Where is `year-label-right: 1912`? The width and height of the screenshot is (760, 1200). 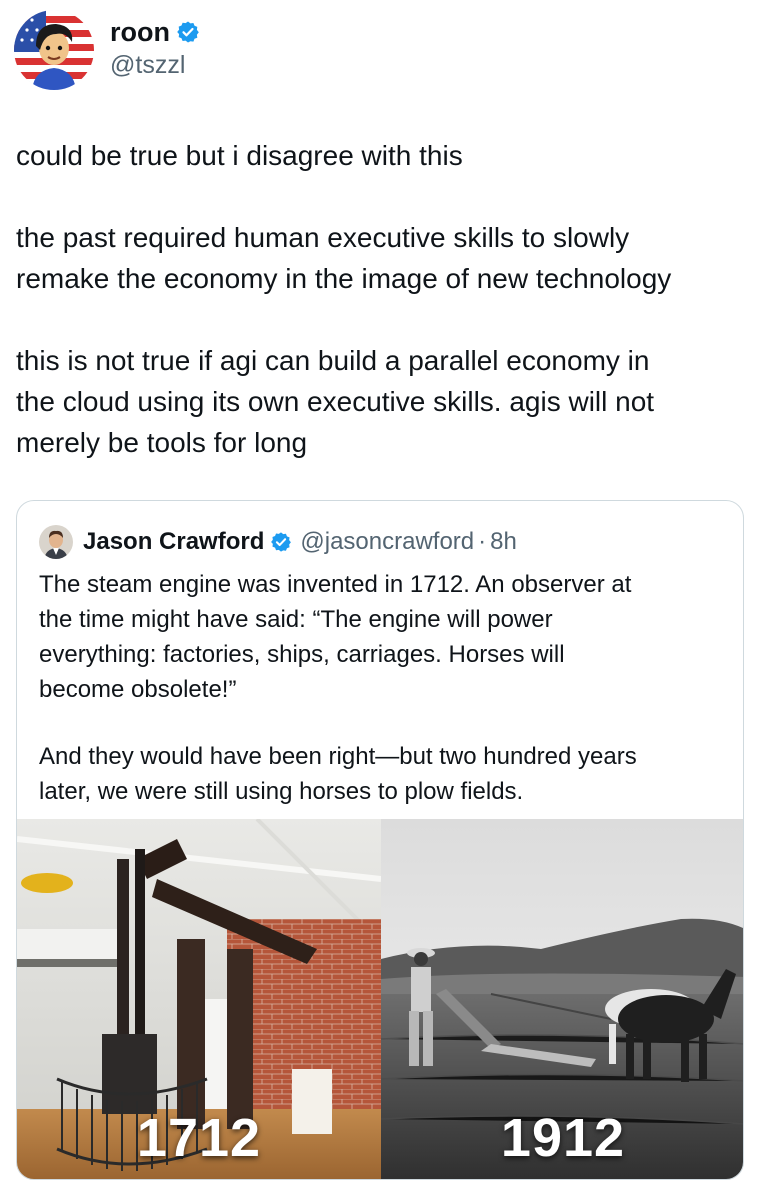
year-label-right: 1912 is located at coordinates (563, 1138).